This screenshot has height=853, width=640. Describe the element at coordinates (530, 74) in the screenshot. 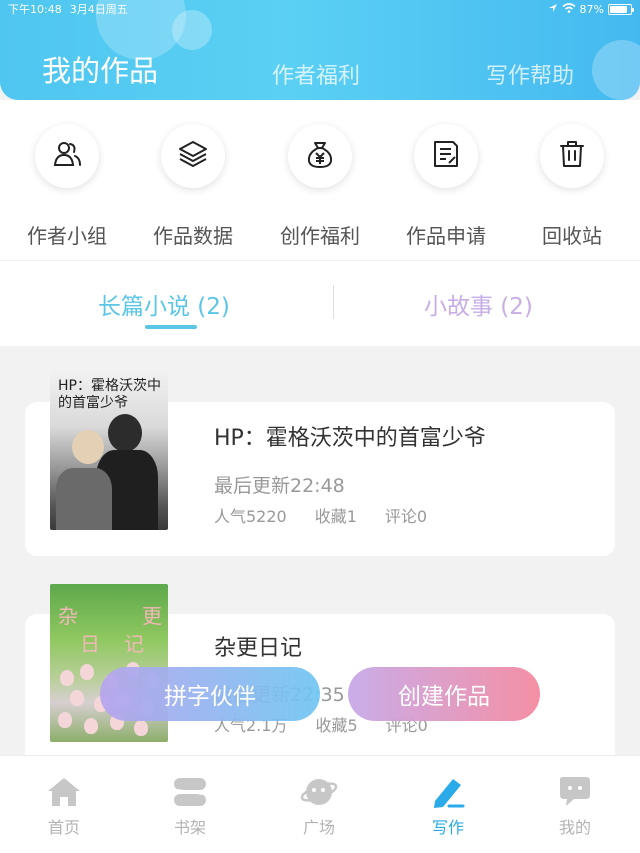

I see `tab-writing-help: 写作帮助` at that location.